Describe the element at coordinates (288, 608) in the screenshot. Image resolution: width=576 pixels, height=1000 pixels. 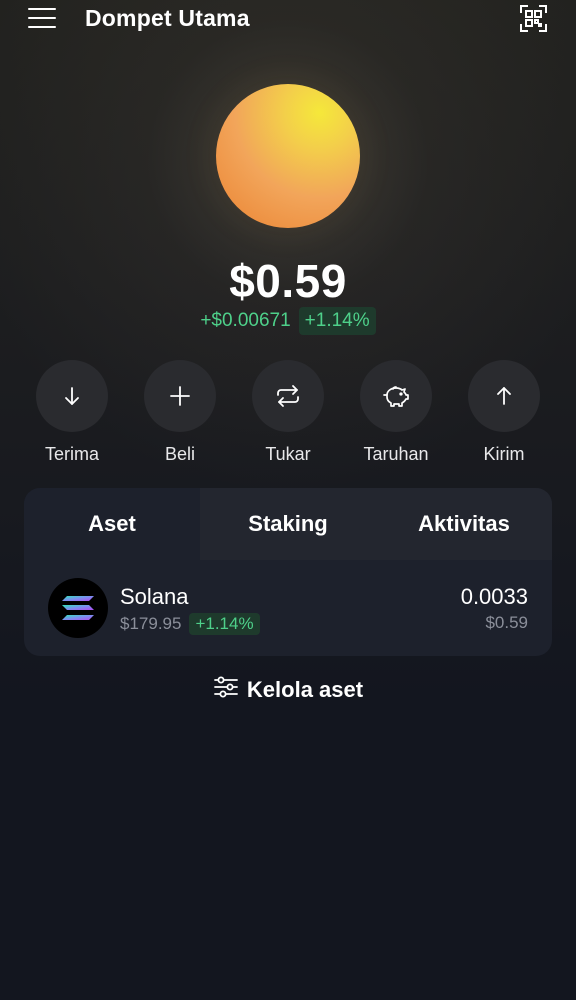
I see `asset-row-solana: Solana $179.95 +1.14% 0.0033 $0.59` at that location.